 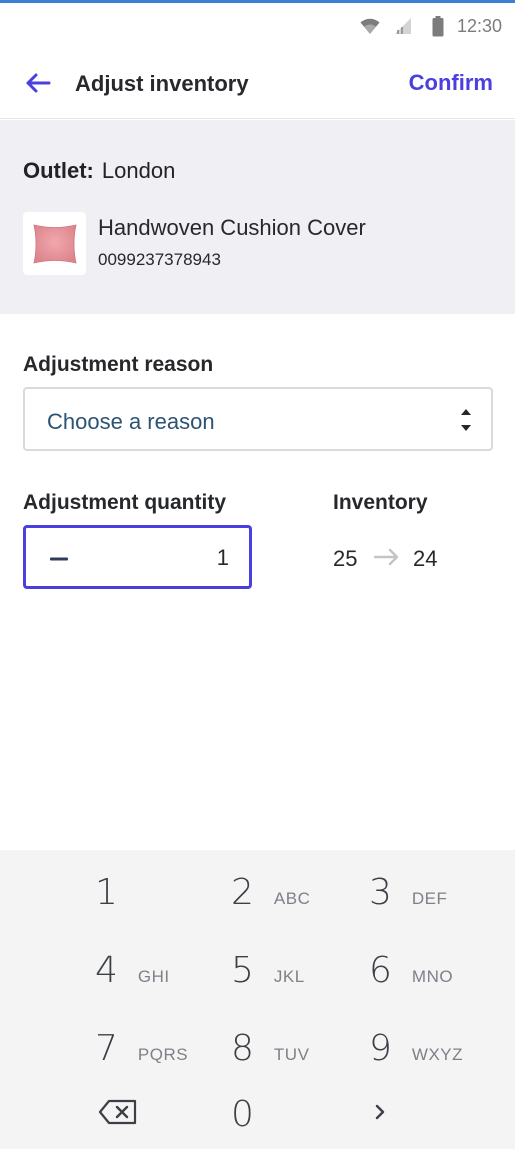 I want to click on reason-placeholder: Choose a reason, so click(x=131, y=421).